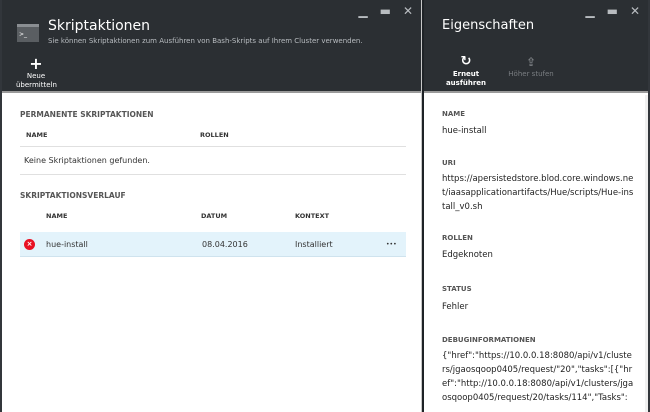 Image resolution: width=650 pixels, height=412 pixels. What do you see at coordinates (225, 244) in the screenshot?
I see `row-date: 08.04.2016` at bounding box center [225, 244].